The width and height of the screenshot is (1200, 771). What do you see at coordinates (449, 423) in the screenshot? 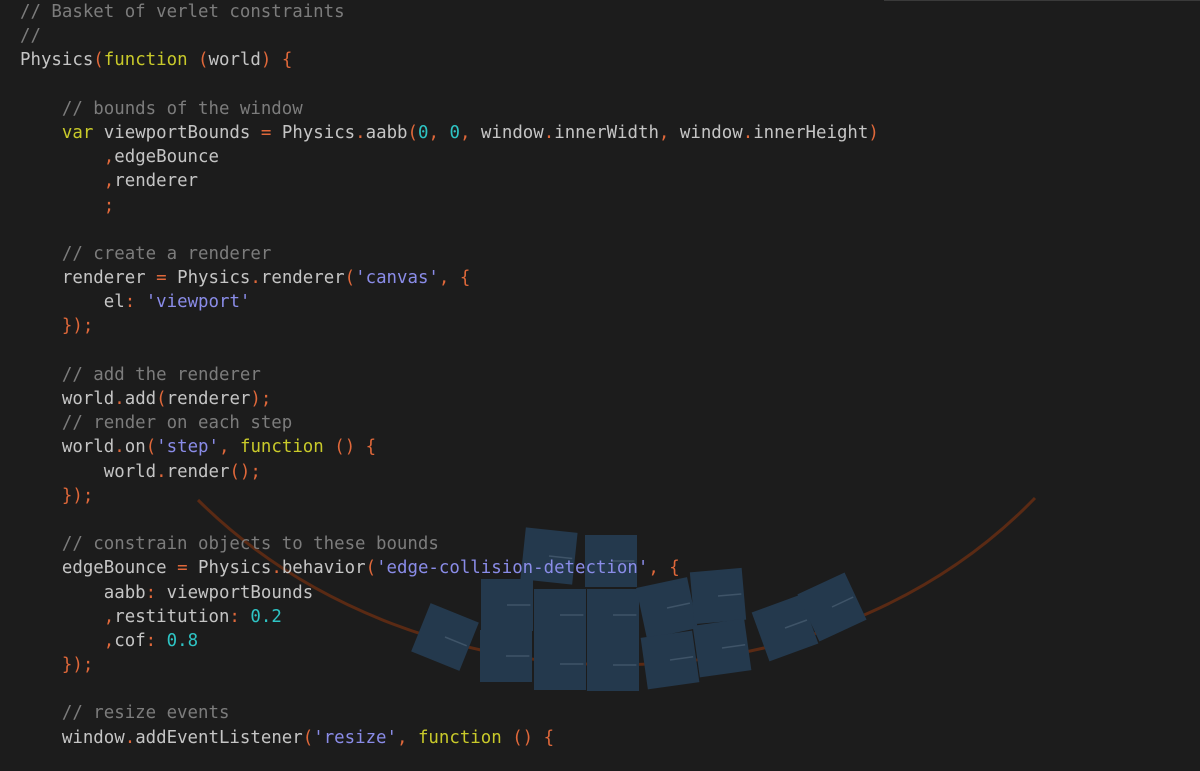
I see `code-line: // render on each step` at bounding box center [449, 423].